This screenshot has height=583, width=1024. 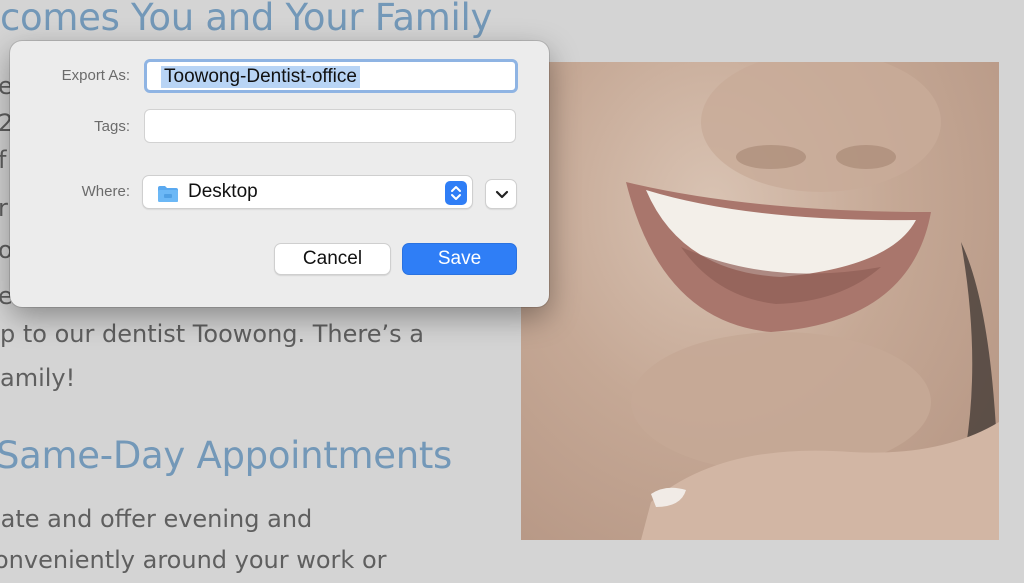 What do you see at coordinates (330, 126) in the screenshot?
I see `tags-input` at bounding box center [330, 126].